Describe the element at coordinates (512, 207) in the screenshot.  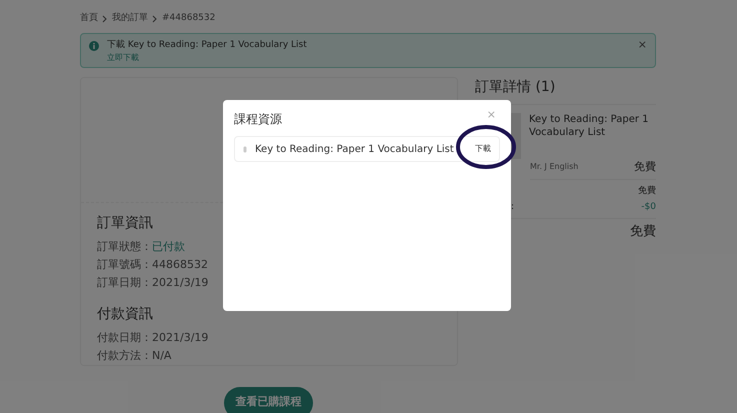
I see `discount-label: :` at that location.